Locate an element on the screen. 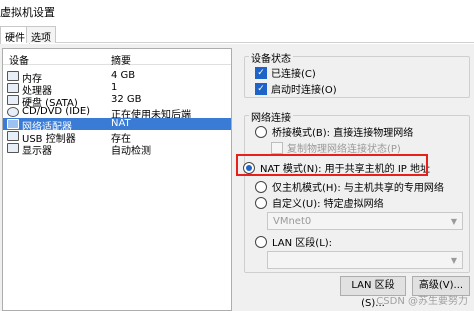  host-only-radio: 仅主机模式(H): 与主机共享的专用网络 is located at coordinates (349, 186).